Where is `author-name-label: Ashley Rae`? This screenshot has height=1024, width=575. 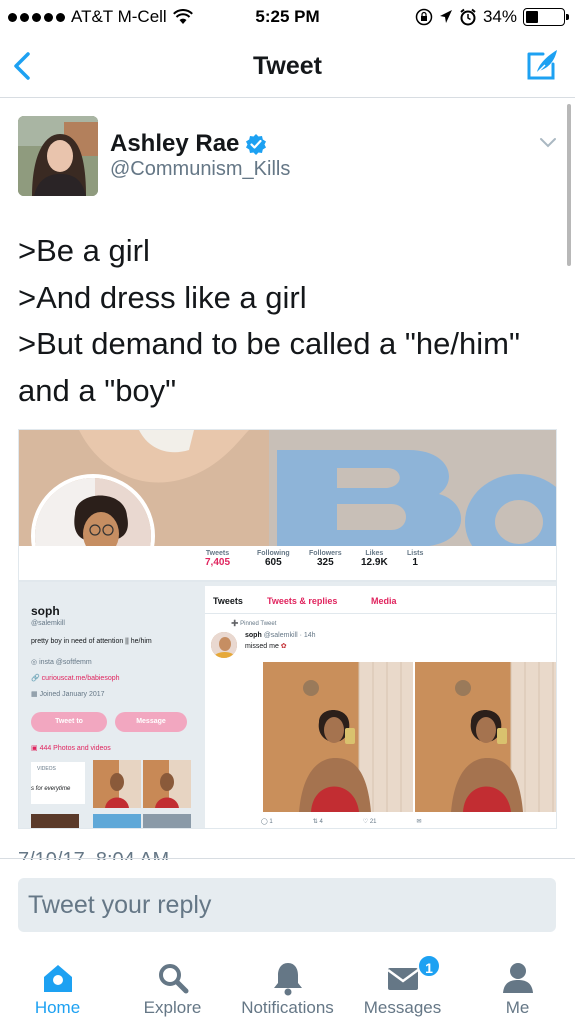
author-name-label: Ashley Rae is located at coordinates (175, 143).